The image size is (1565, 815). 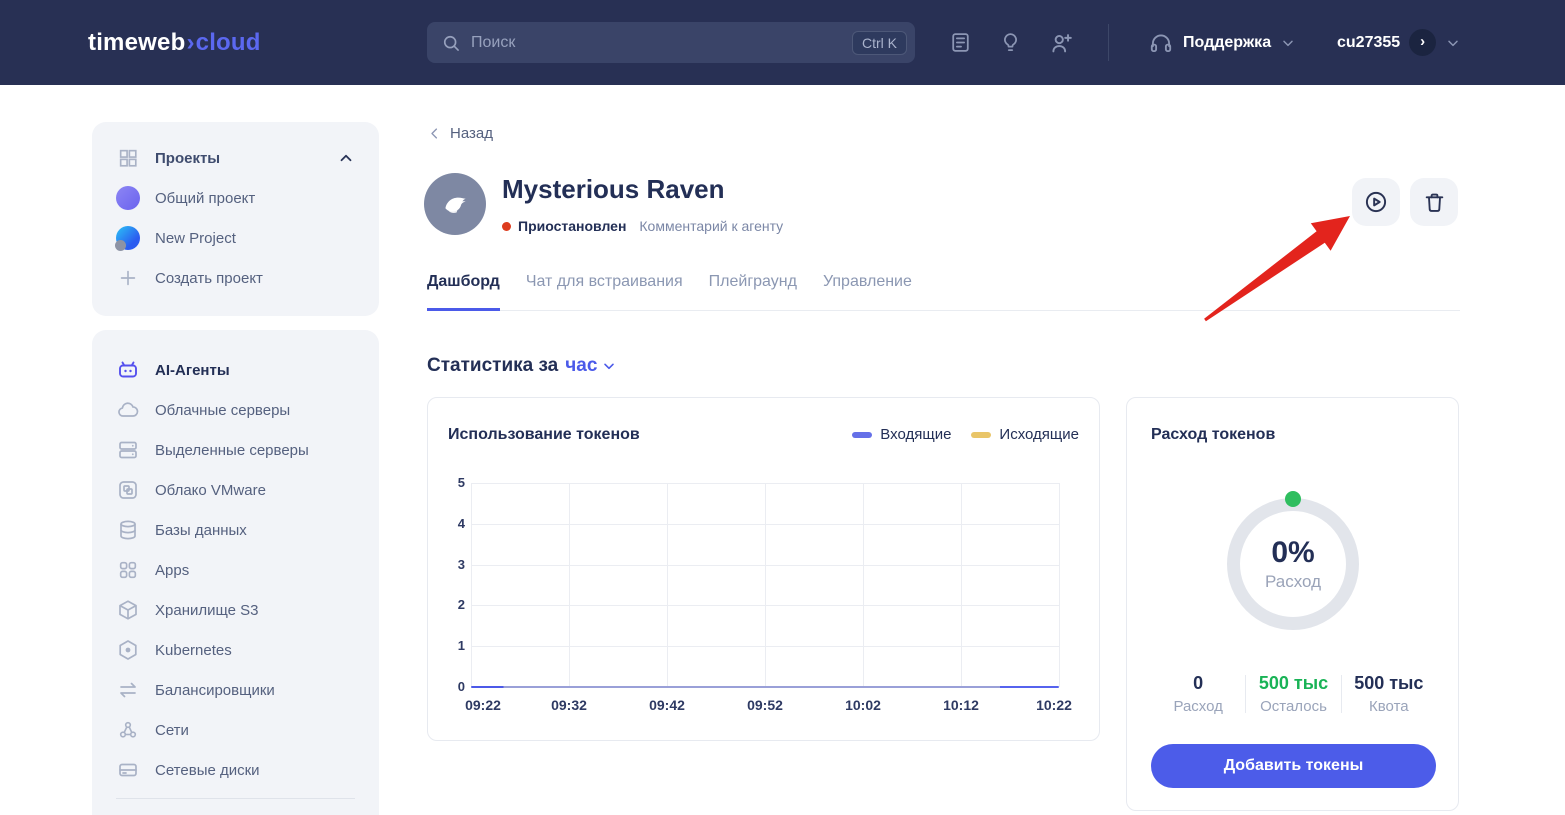 What do you see at coordinates (1293, 581) in the screenshot?
I see `spend-label: Расход` at bounding box center [1293, 581].